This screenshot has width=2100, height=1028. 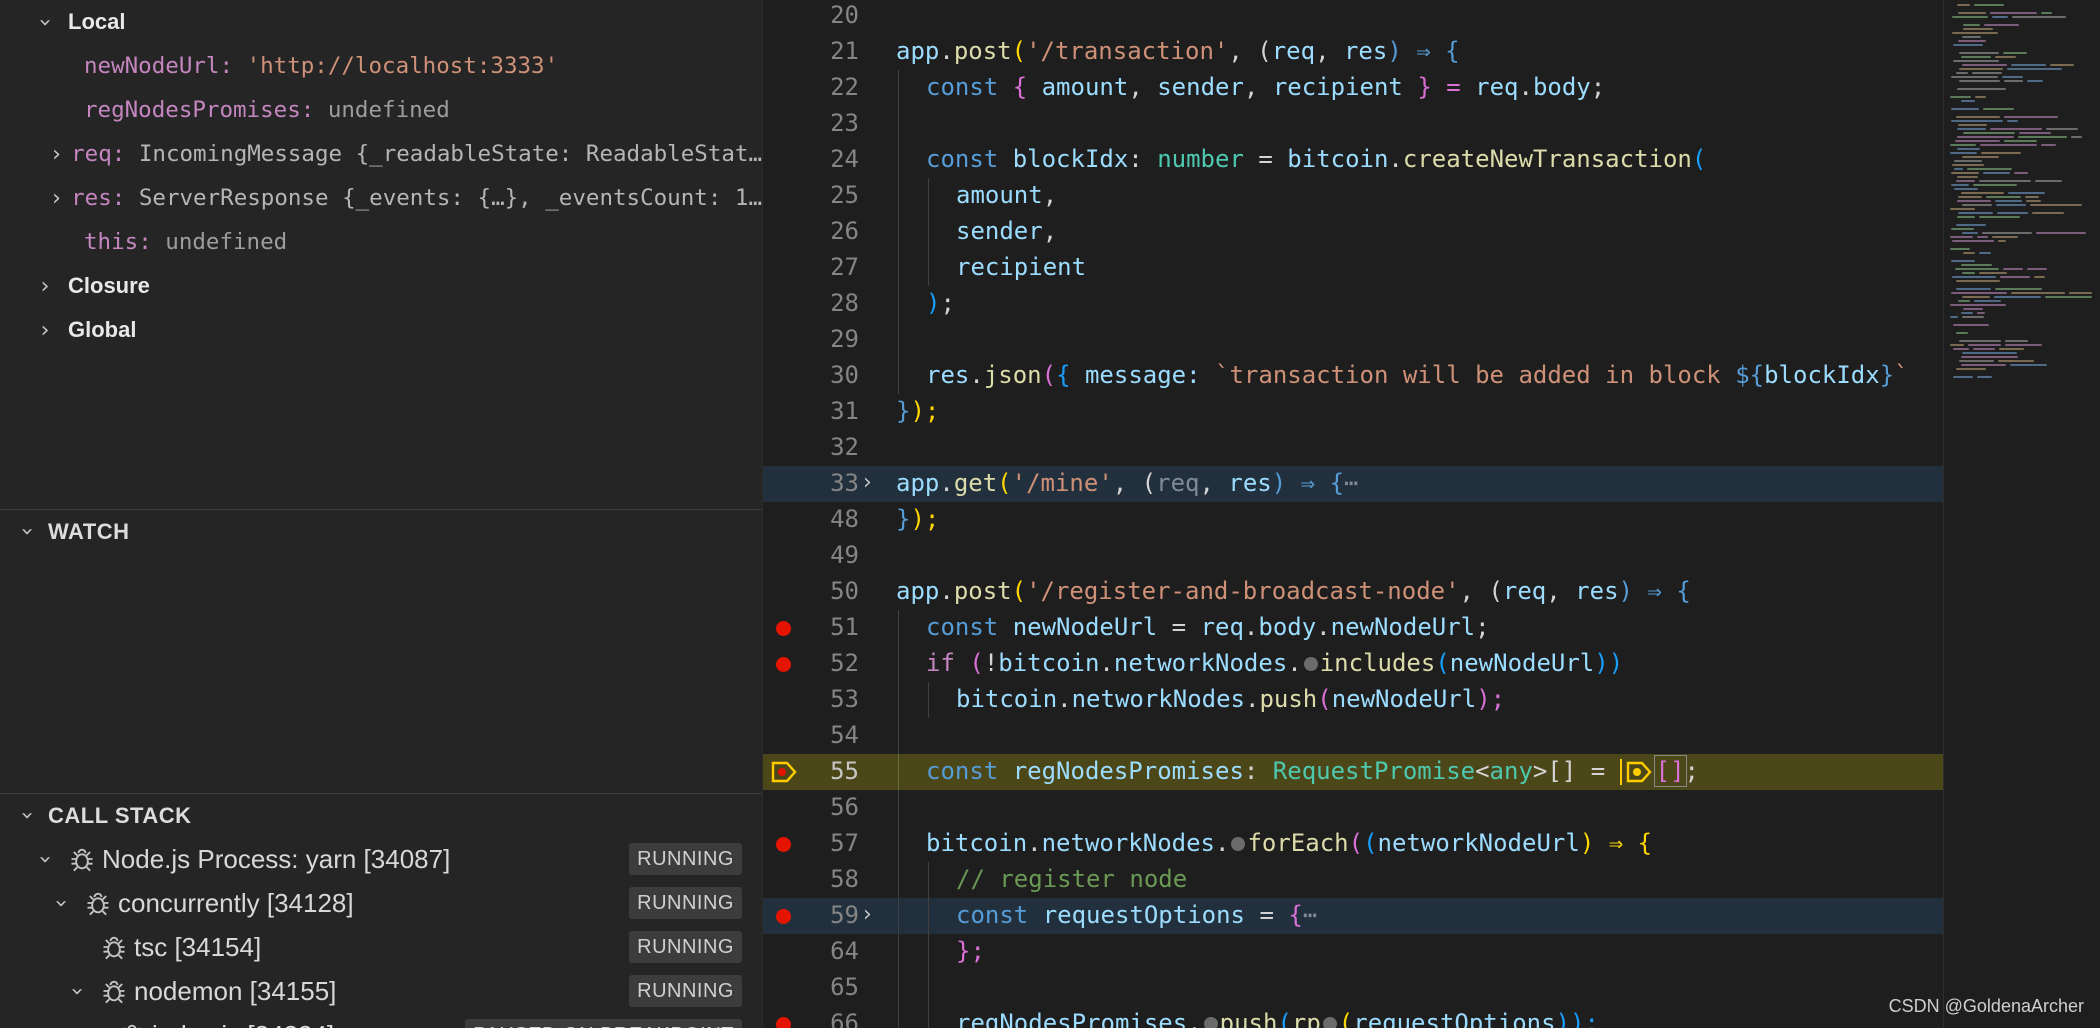 What do you see at coordinates (2021, 514) in the screenshot?
I see `minimap` at bounding box center [2021, 514].